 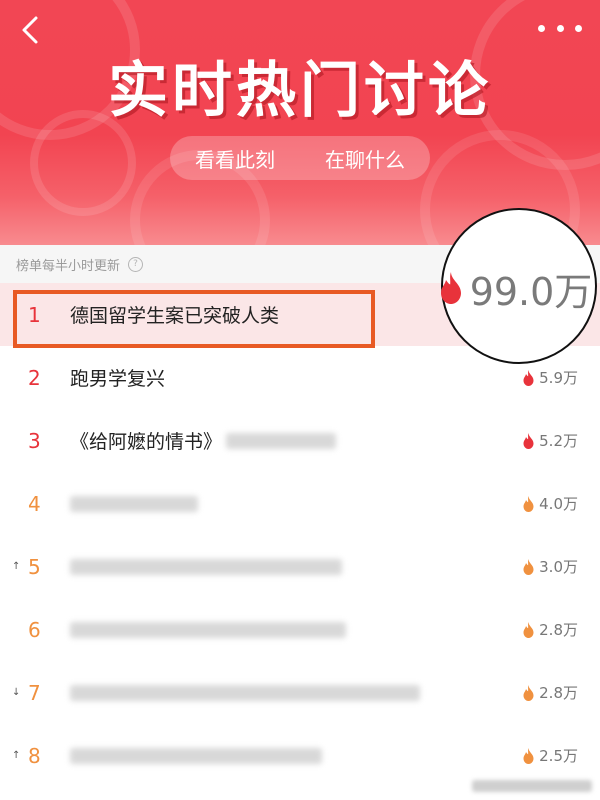 I want to click on heat-text: 5.9万, so click(x=558, y=378).